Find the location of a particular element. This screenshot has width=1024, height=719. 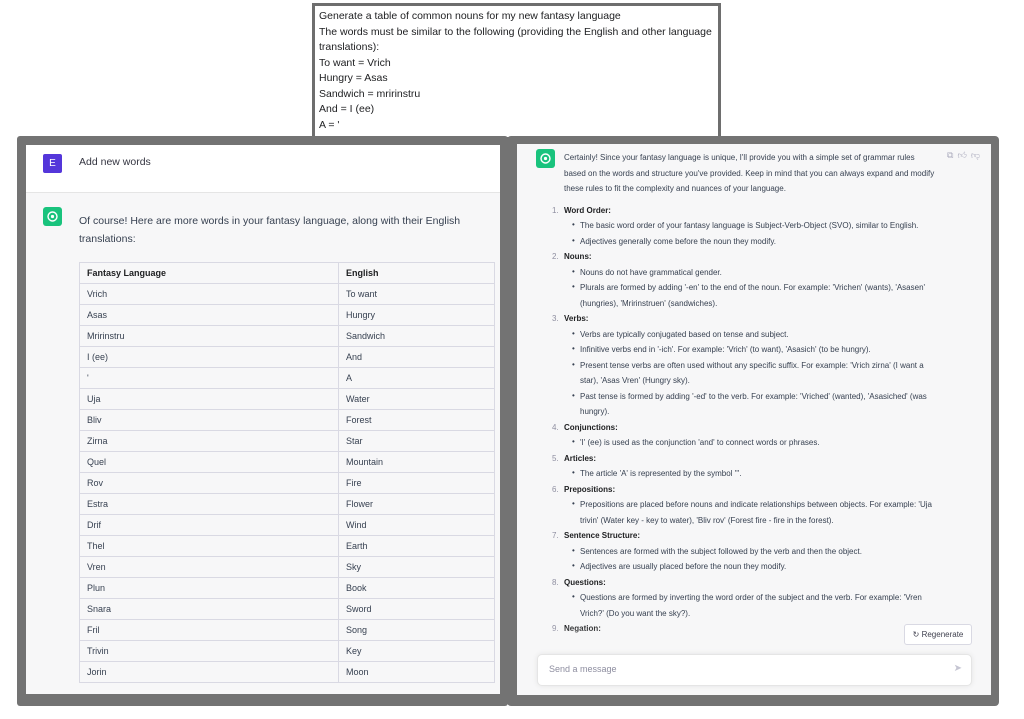

user-message-row: E Add new words is located at coordinates (263, 169).